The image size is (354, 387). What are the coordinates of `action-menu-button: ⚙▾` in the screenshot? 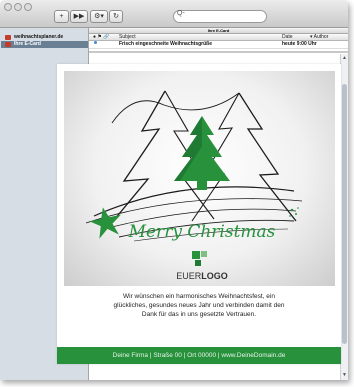 It's located at (99, 16).